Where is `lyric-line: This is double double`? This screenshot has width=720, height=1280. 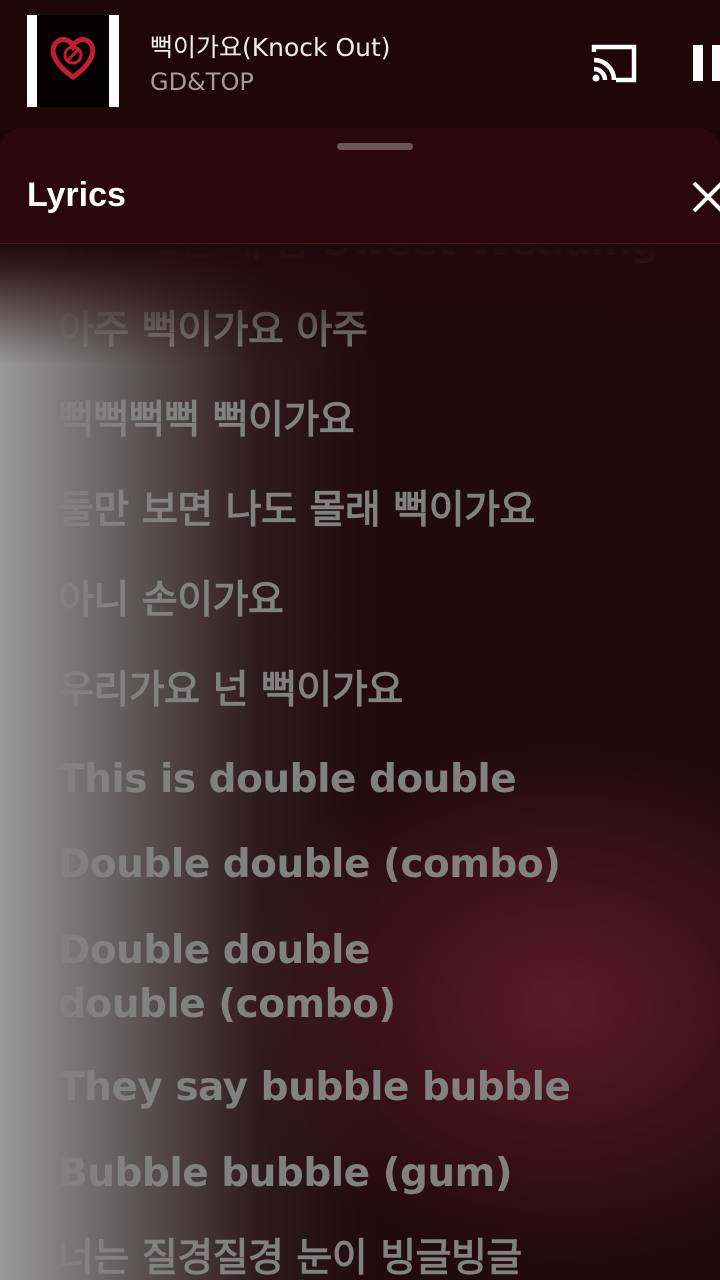 lyric-line: This is double double is located at coordinates (368, 780).